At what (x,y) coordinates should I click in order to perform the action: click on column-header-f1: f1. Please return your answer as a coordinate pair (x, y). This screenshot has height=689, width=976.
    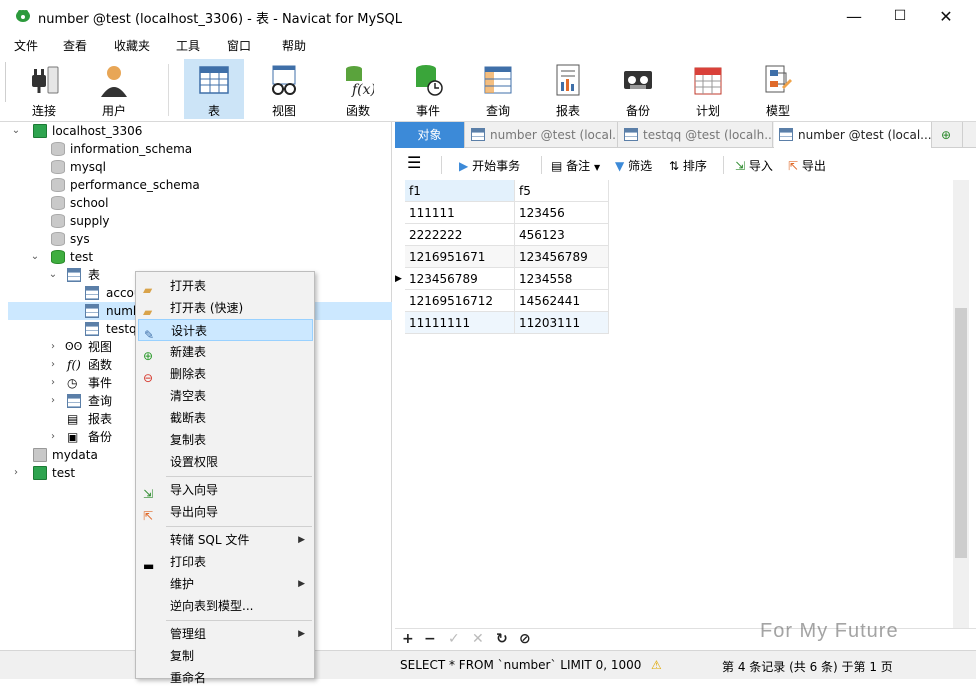
    Looking at the image, I should click on (460, 191).